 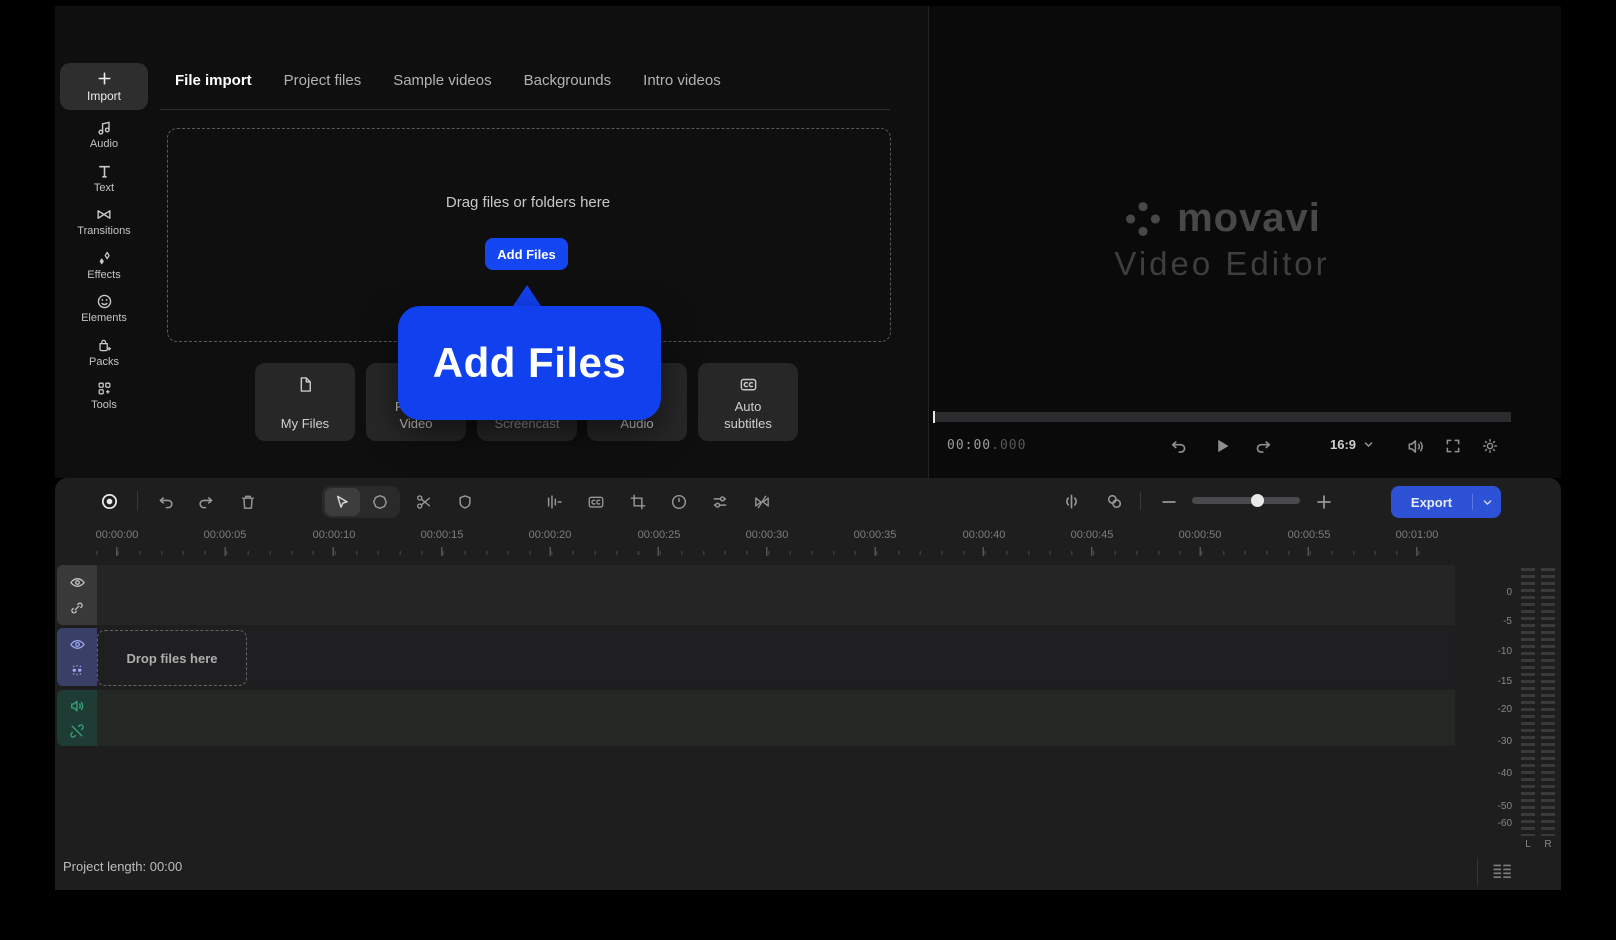 I want to click on export-options-chevron, so click(x=1487, y=502).